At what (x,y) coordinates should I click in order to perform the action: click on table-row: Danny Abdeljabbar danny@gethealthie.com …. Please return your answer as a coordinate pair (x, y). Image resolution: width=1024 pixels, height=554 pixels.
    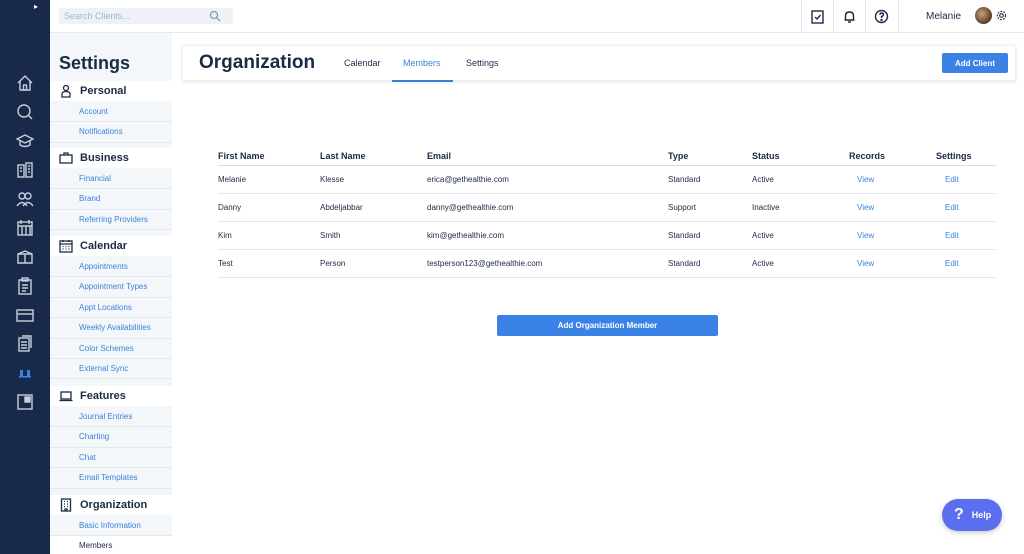
    Looking at the image, I should click on (607, 208).